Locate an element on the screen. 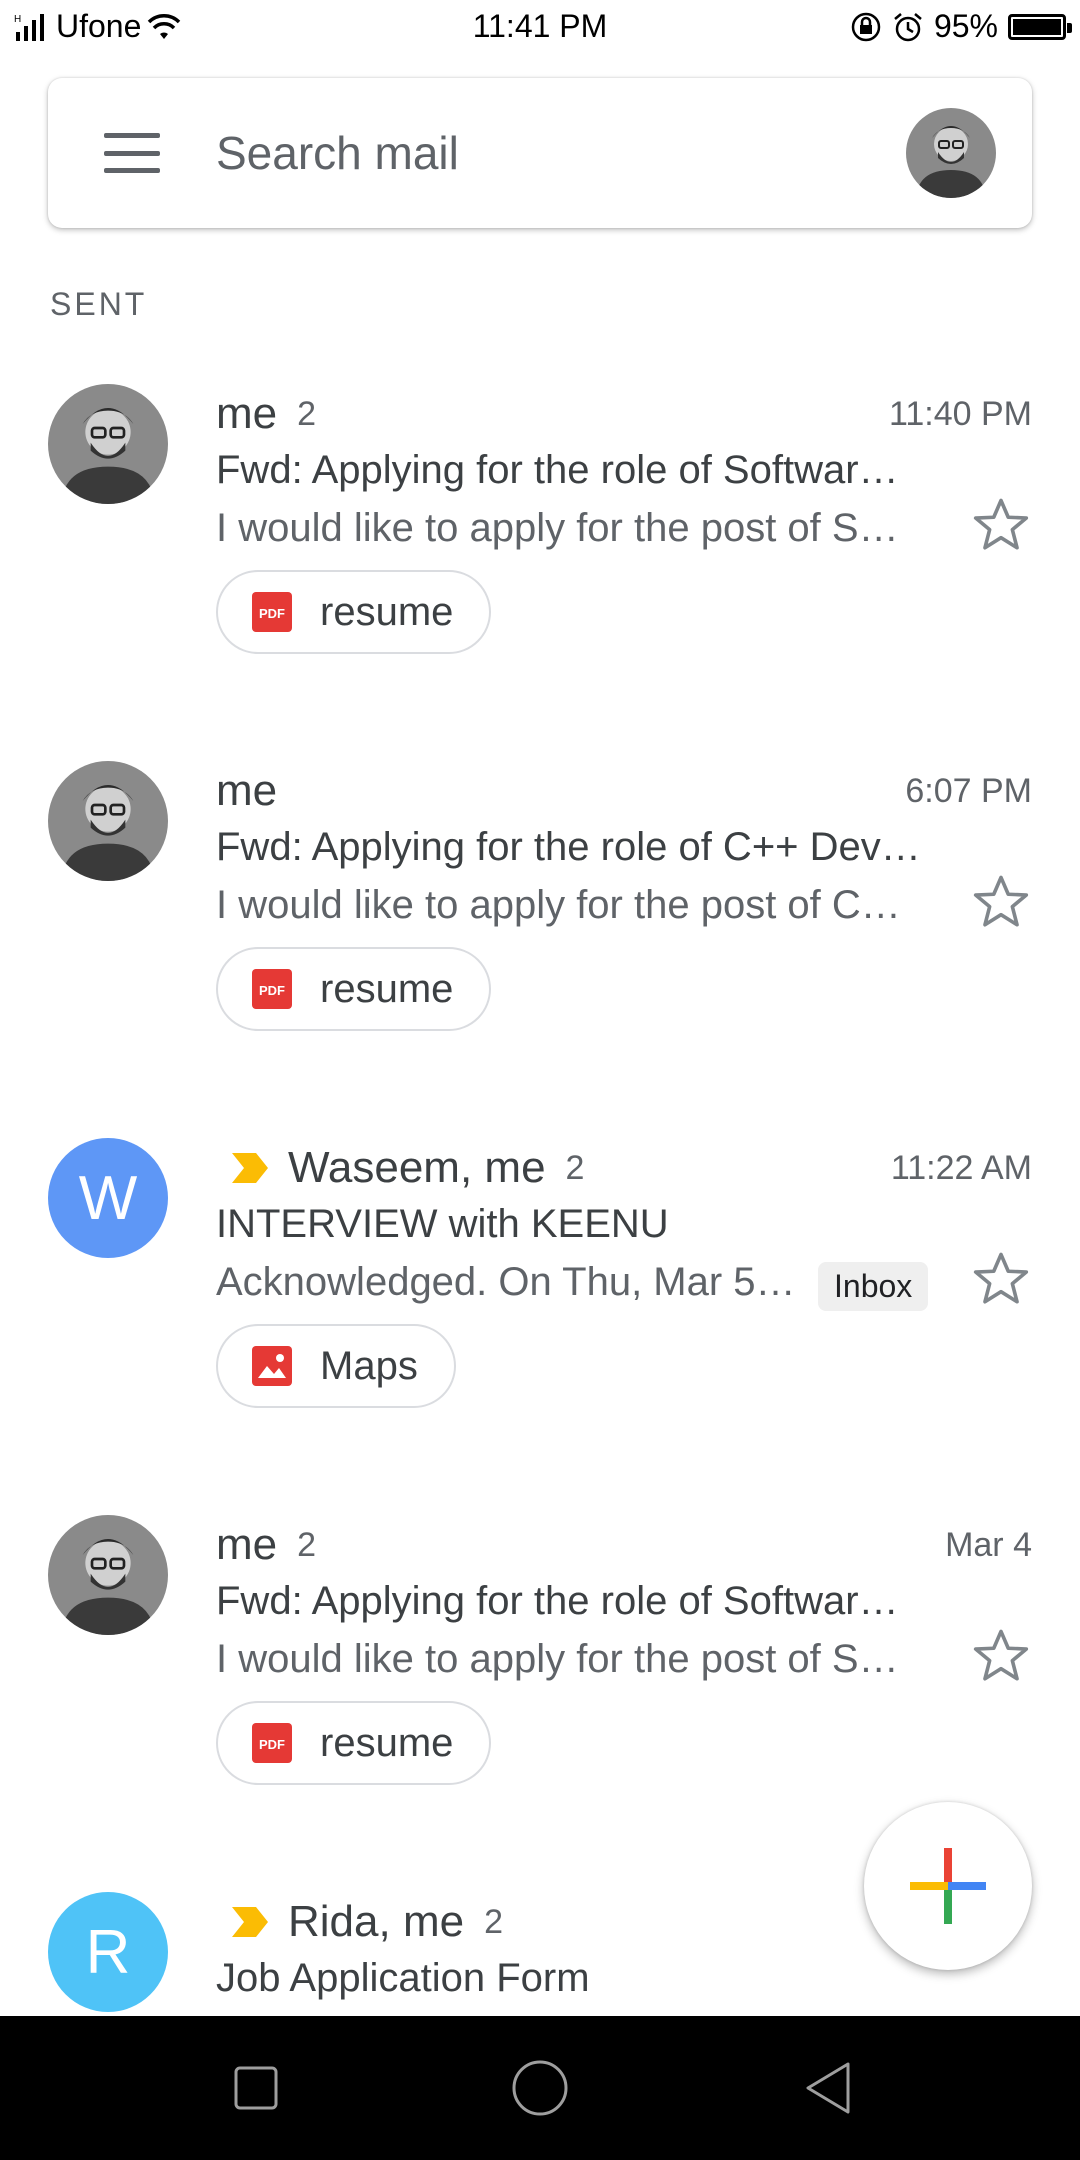 The width and height of the screenshot is (1080, 2160). avatar-letter: W is located at coordinates (108, 1198).